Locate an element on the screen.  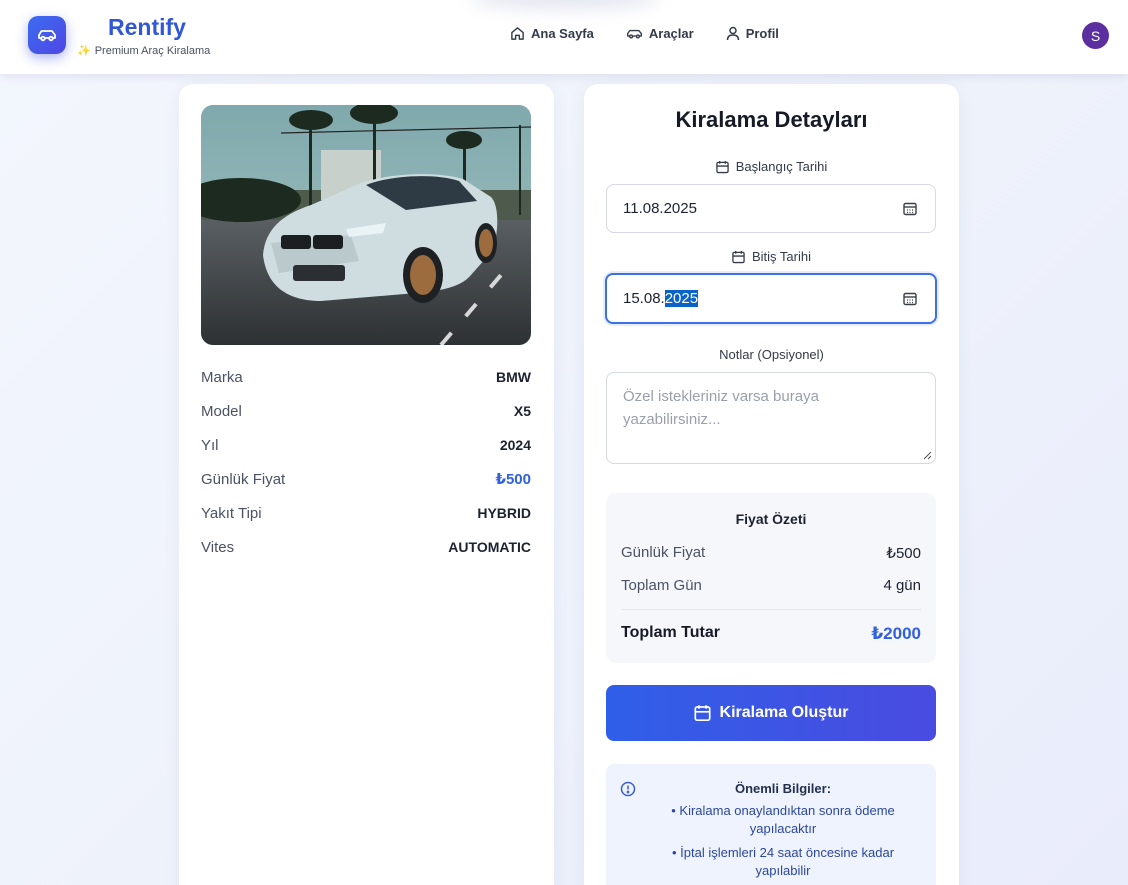
spec-row-model: Model X5 is located at coordinates (366, 411).